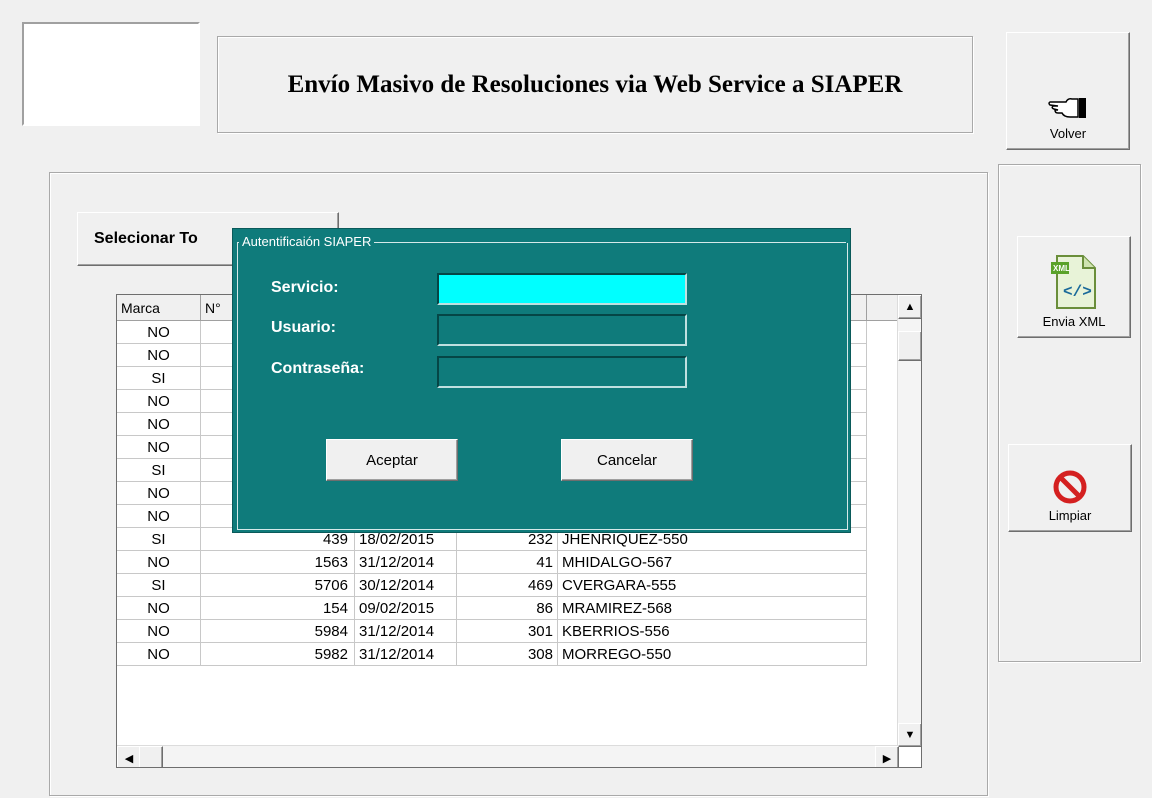 This screenshot has width=1152, height=798. What do you see at coordinates (1073, 282) in the screenshot?
I see `xml-file-icon: XML </>` at bounding box center [1073, 282].